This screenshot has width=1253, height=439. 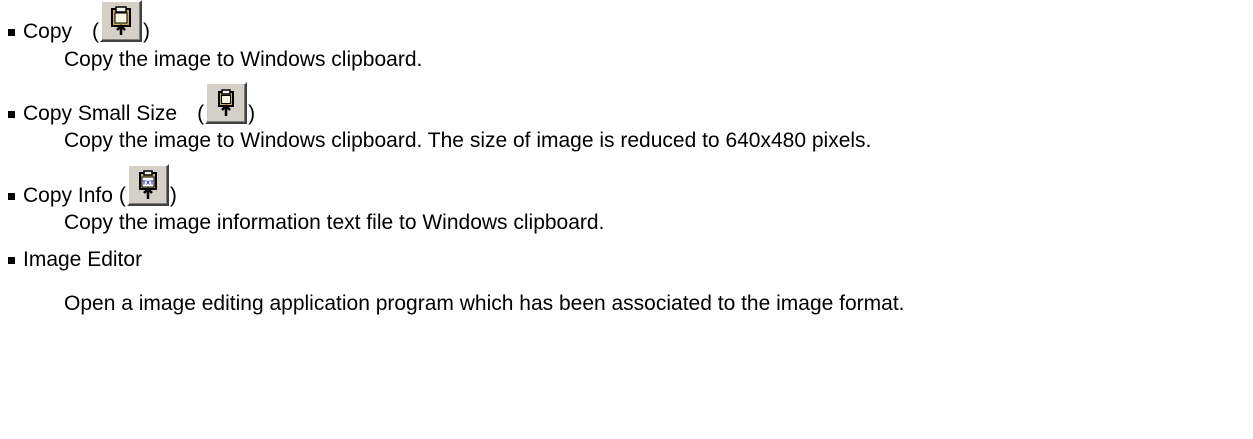 What do you see at coordinates (121, 21) in the screenshot?
I see `clipboard-copy-icon` at bounding box center [121, 21].